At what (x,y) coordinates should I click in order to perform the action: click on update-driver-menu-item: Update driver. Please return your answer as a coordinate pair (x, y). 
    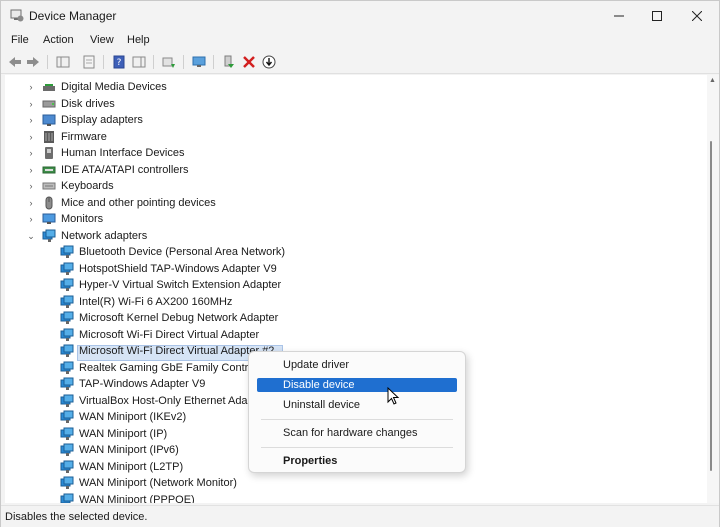
    Looking at the image, I should click on (357, 365).